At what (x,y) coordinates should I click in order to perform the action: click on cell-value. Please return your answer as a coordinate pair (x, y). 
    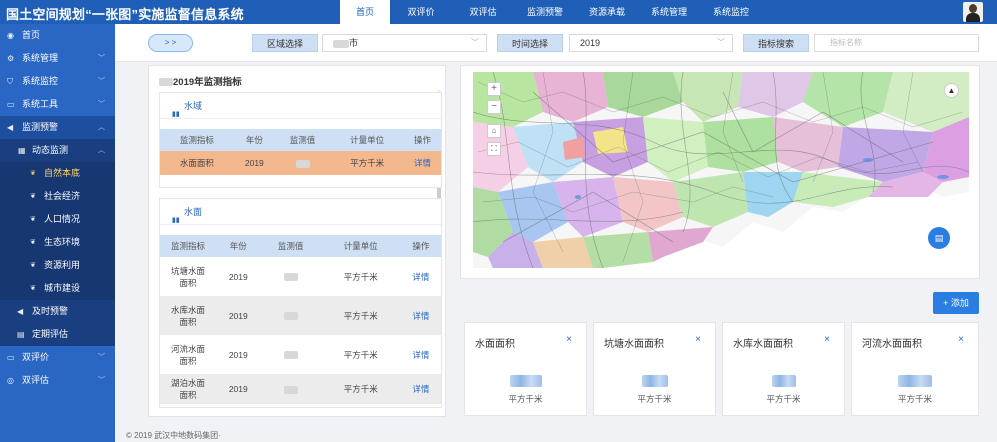
    Looking at the image, I should click on (290, 315).